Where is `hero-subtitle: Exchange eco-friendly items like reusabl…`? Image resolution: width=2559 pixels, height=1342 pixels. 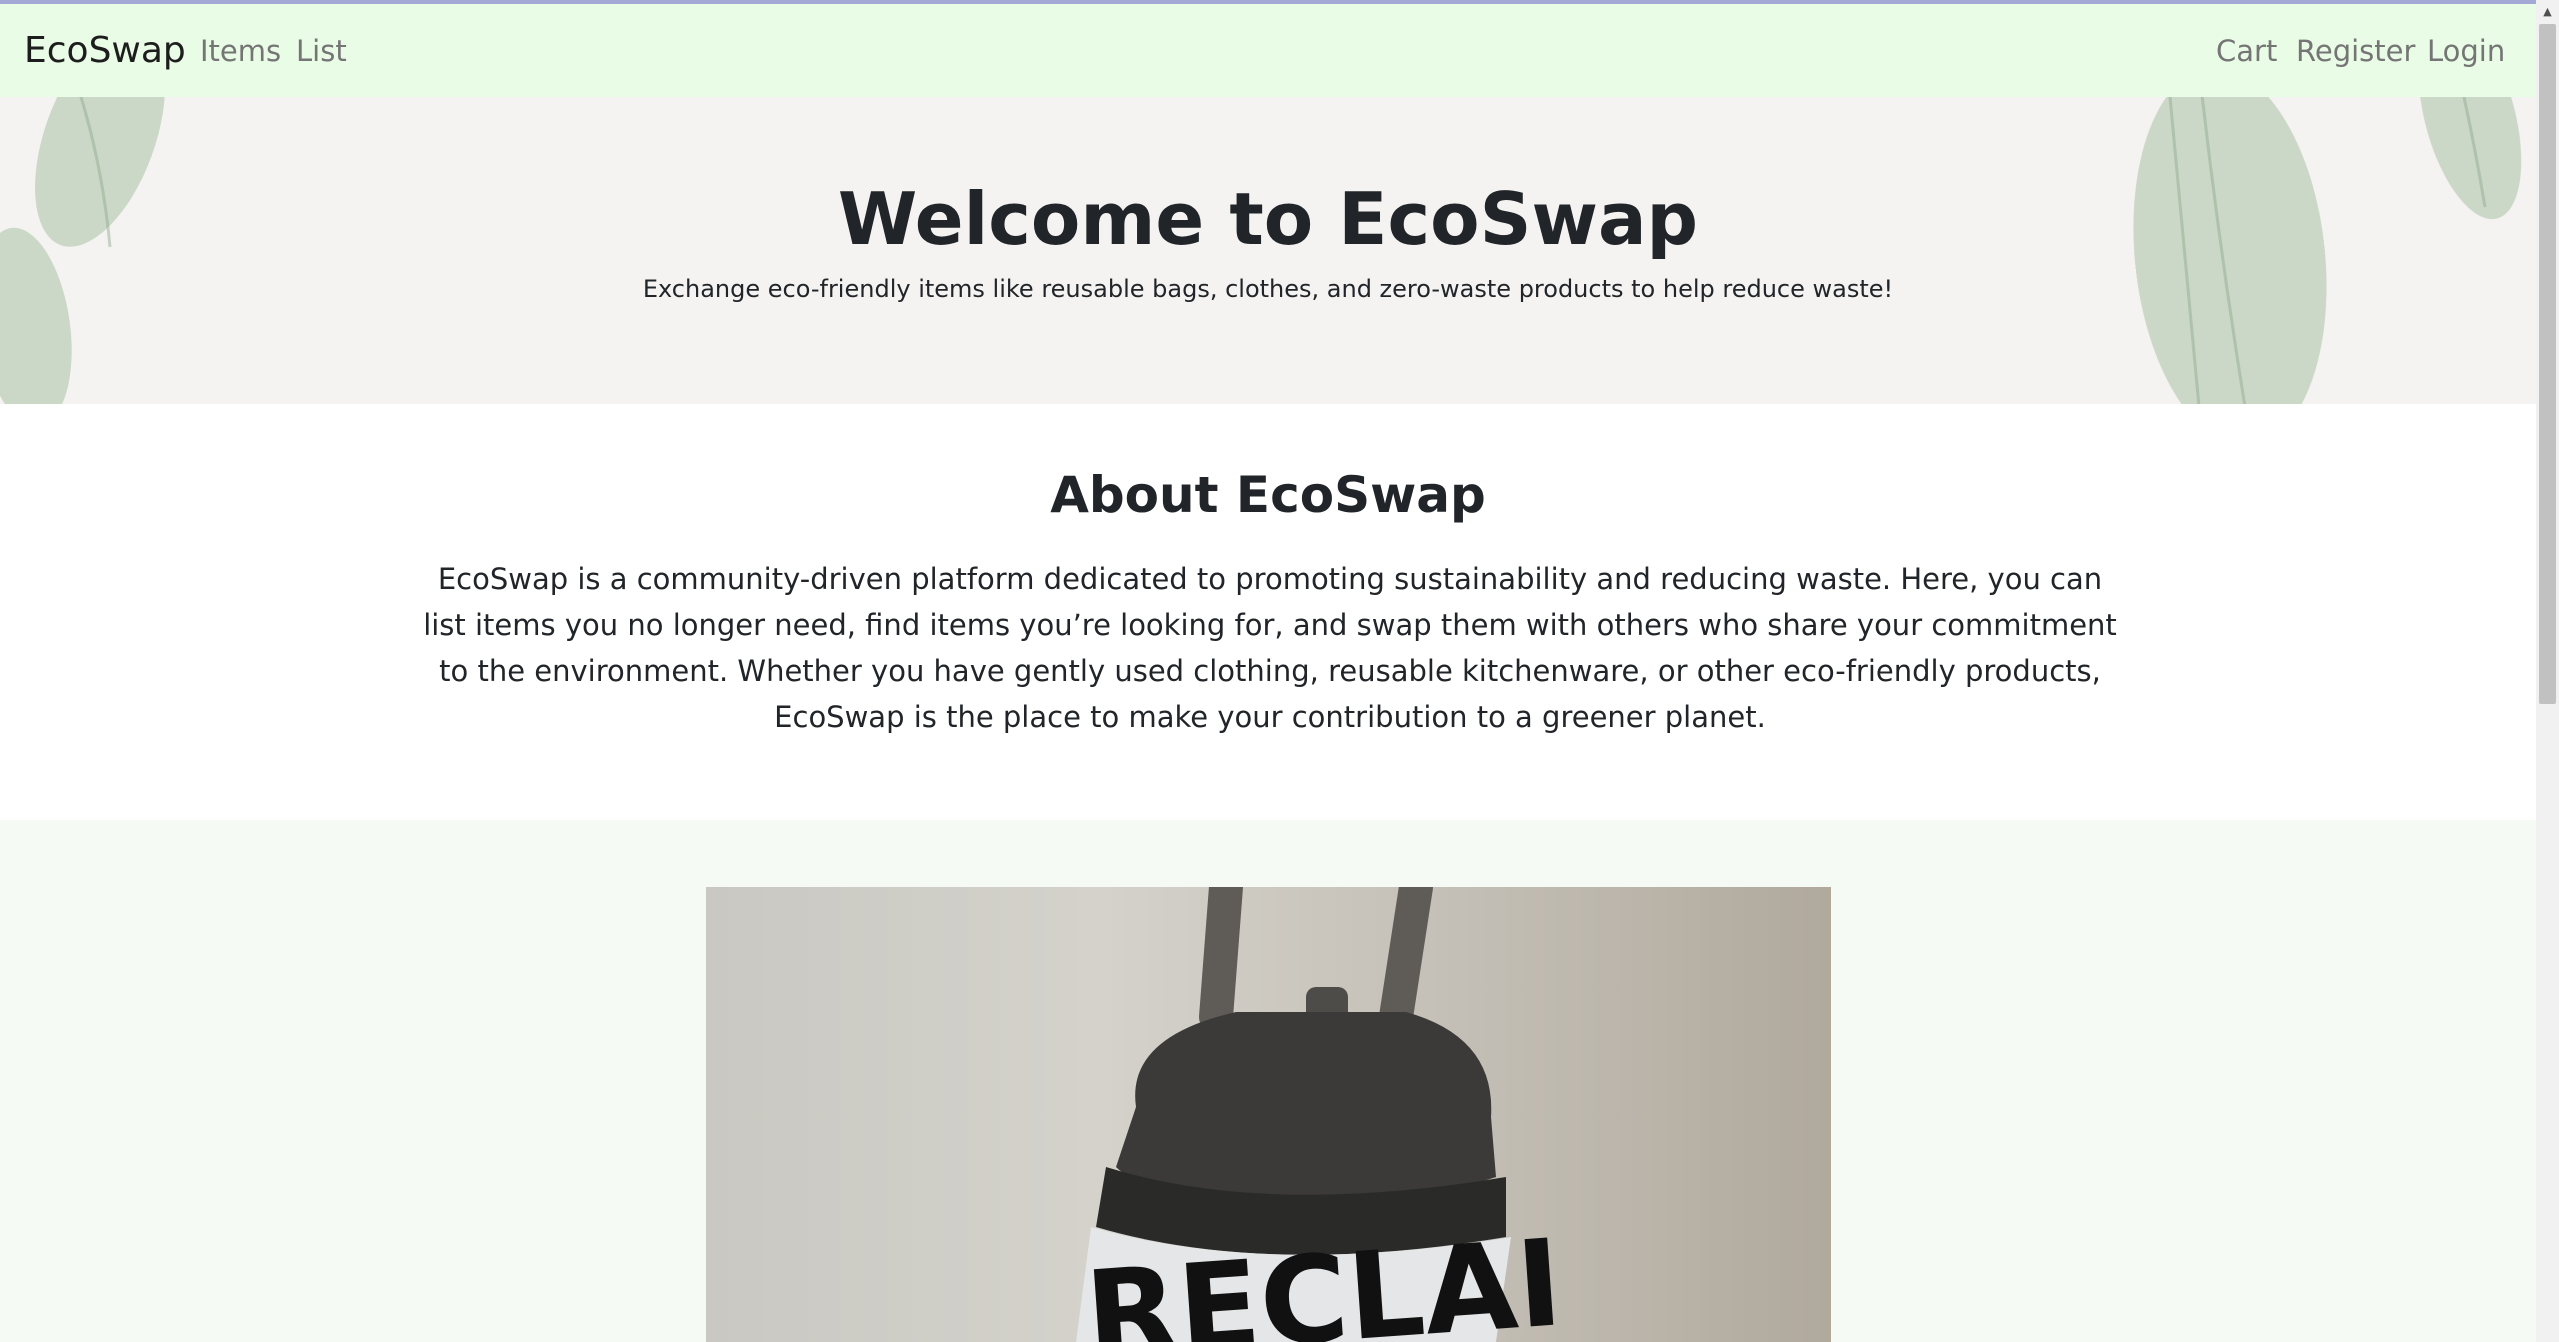
hero-subtitle: Exchange eco-friendly items like reusabl… is located at coordinates (1268, 289).